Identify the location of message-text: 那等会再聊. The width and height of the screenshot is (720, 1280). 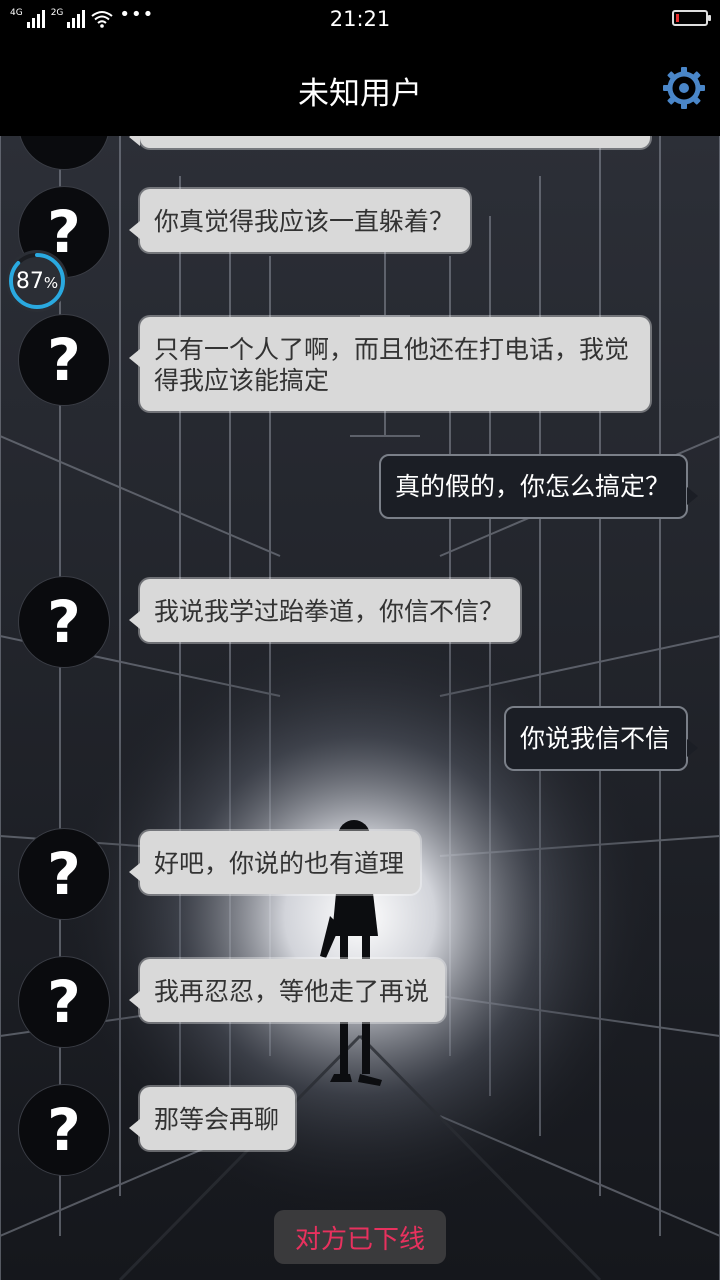
(217, 1119).